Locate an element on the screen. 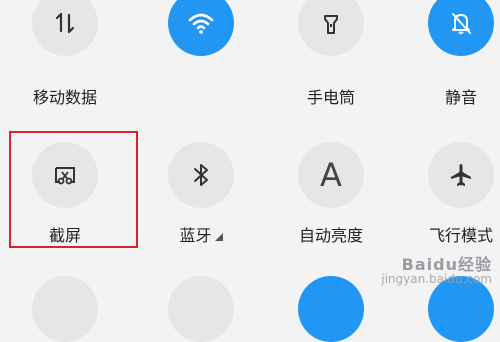 Image resolution: width=500 pixels, height=342 pixels. silent-toggle is located at coordinates (461, 28).